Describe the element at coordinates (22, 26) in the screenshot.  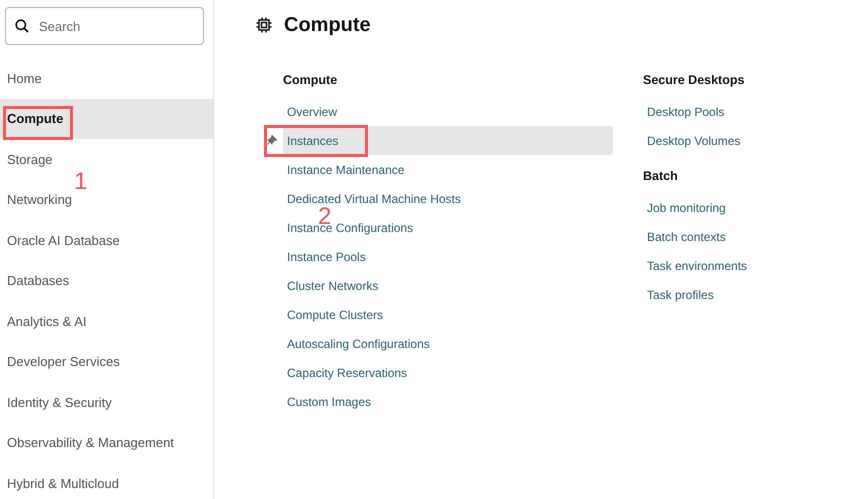
I see `search-icon` at that location.